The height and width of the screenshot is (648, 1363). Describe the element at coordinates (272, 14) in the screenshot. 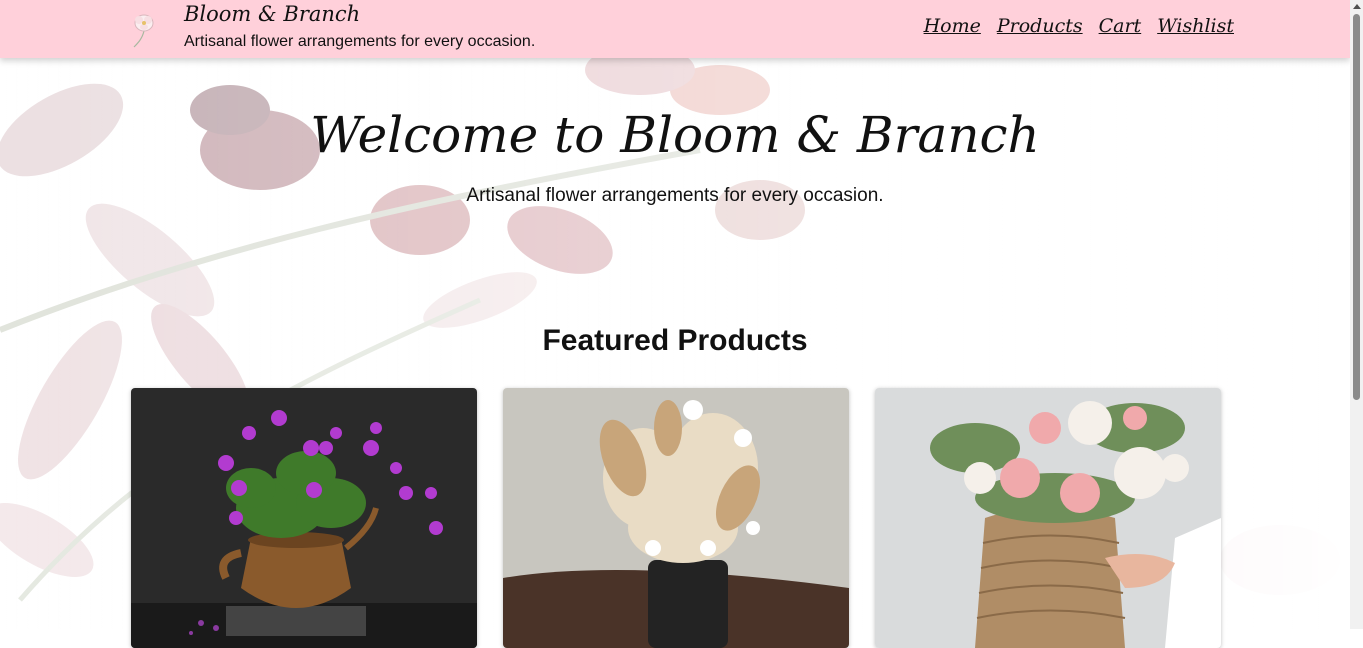

I see `brand-name: Bloom & Branch` at that location.